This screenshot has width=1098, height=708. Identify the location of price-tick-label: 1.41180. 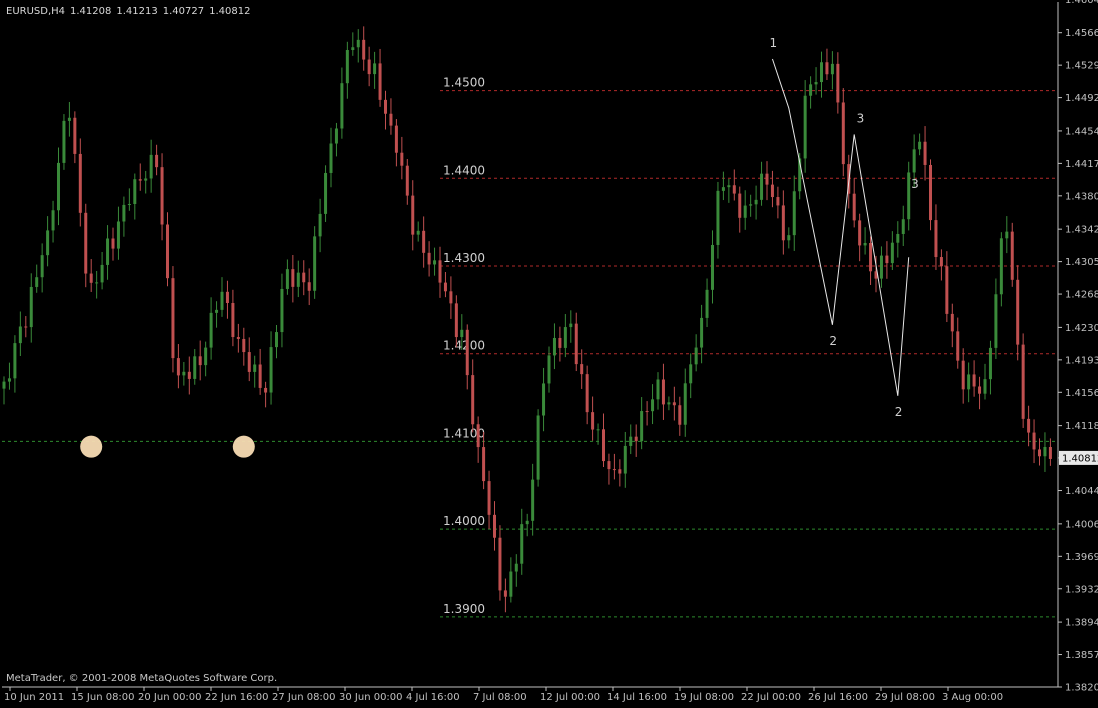
(1081, 426).